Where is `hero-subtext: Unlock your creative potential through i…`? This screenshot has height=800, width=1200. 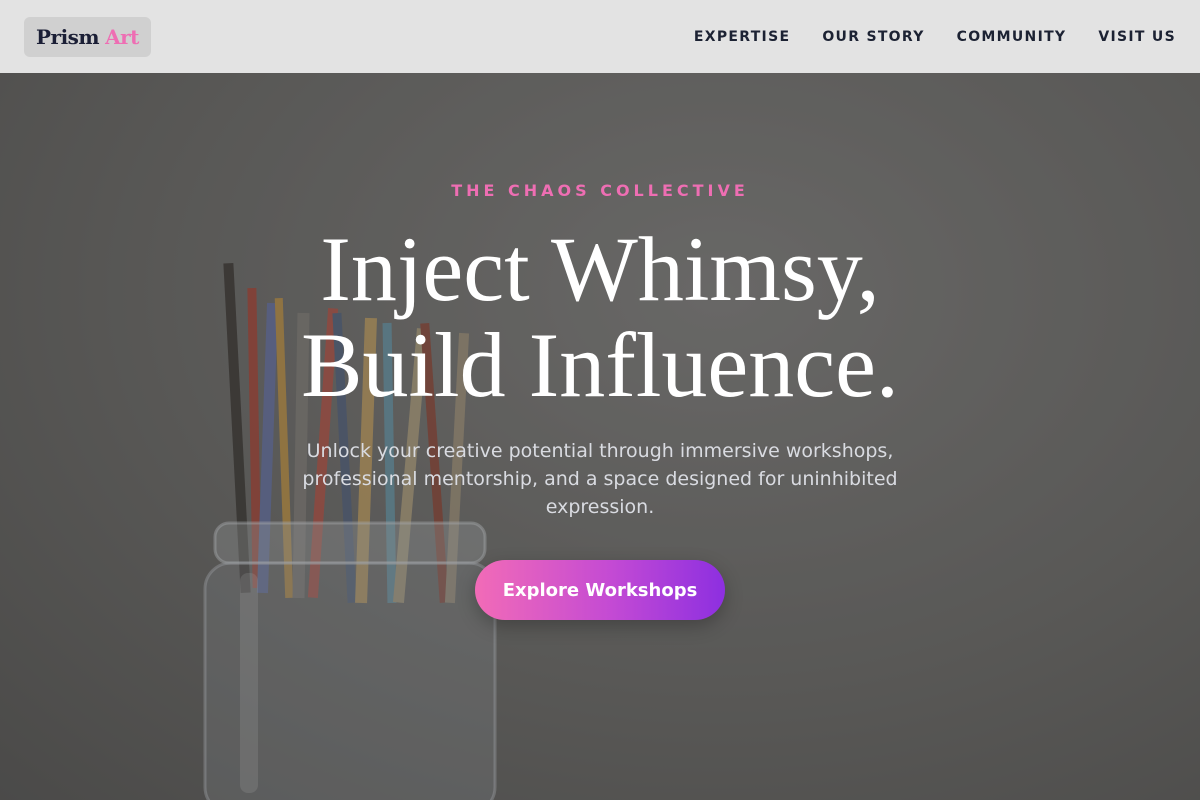
hero-subtext: Unlock your creative potential through i… is located at coordinates (600, 479).